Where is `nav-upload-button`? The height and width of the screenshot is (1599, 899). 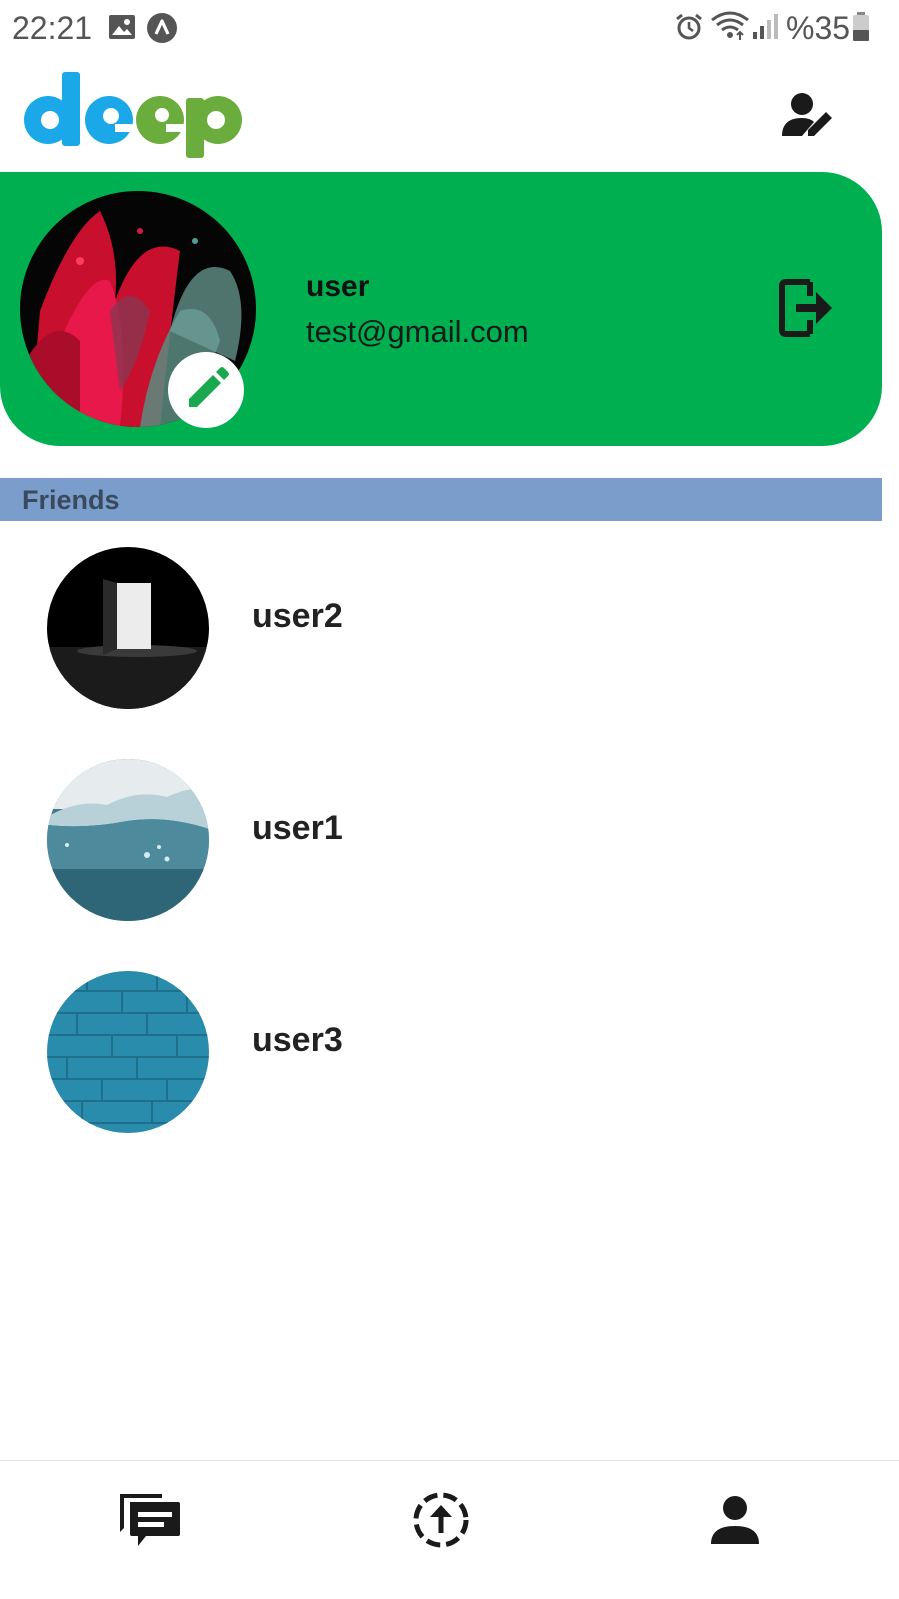 nav-upload-button is located at coordinates (441, 1520).